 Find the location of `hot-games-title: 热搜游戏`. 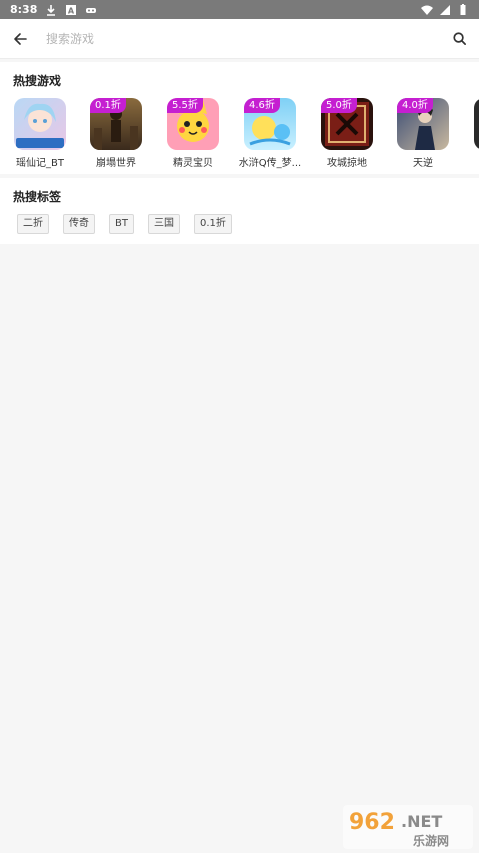

hot-games-title: 热搜游戏 is located at coordinates (37, 81).